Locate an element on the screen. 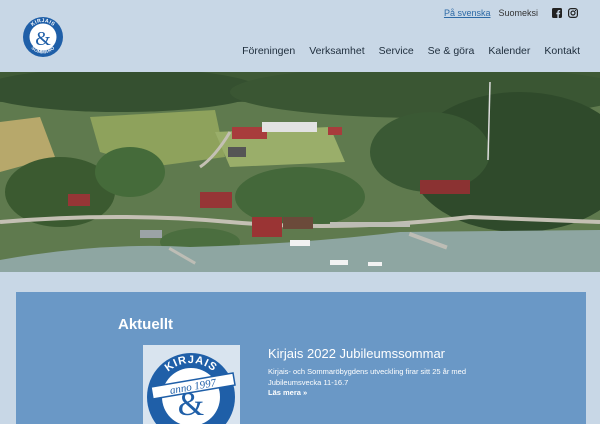 Image resolution: width=600 pixels, height=424 pixels. finnish-language-link: Suomeksi is located at coordinates (518, 13).